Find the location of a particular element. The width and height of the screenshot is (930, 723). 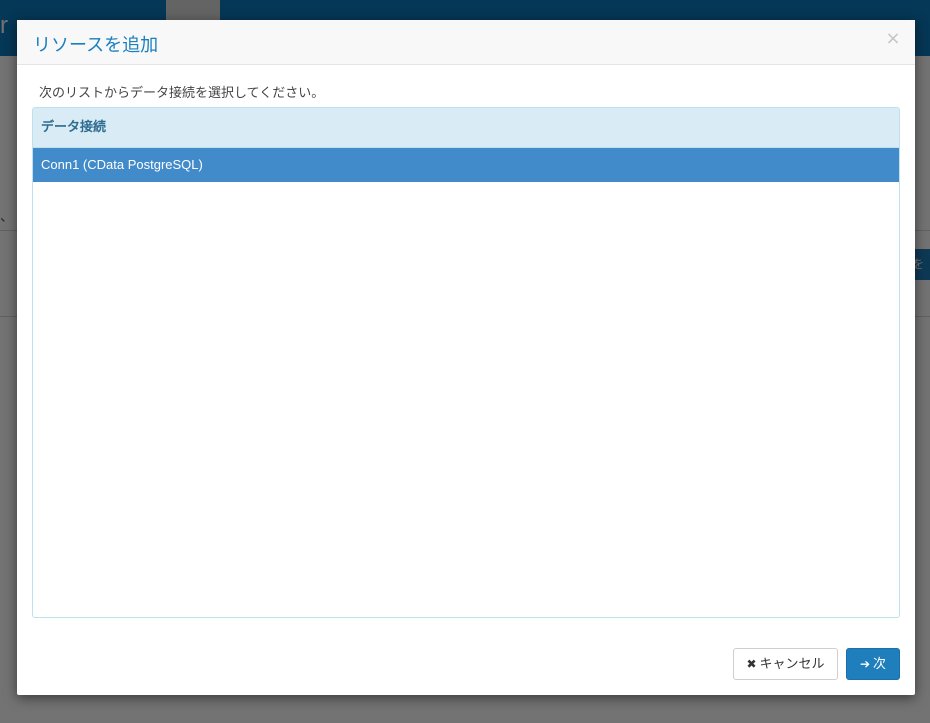

close-icon: ✖ is located at coordinates (751, 664).